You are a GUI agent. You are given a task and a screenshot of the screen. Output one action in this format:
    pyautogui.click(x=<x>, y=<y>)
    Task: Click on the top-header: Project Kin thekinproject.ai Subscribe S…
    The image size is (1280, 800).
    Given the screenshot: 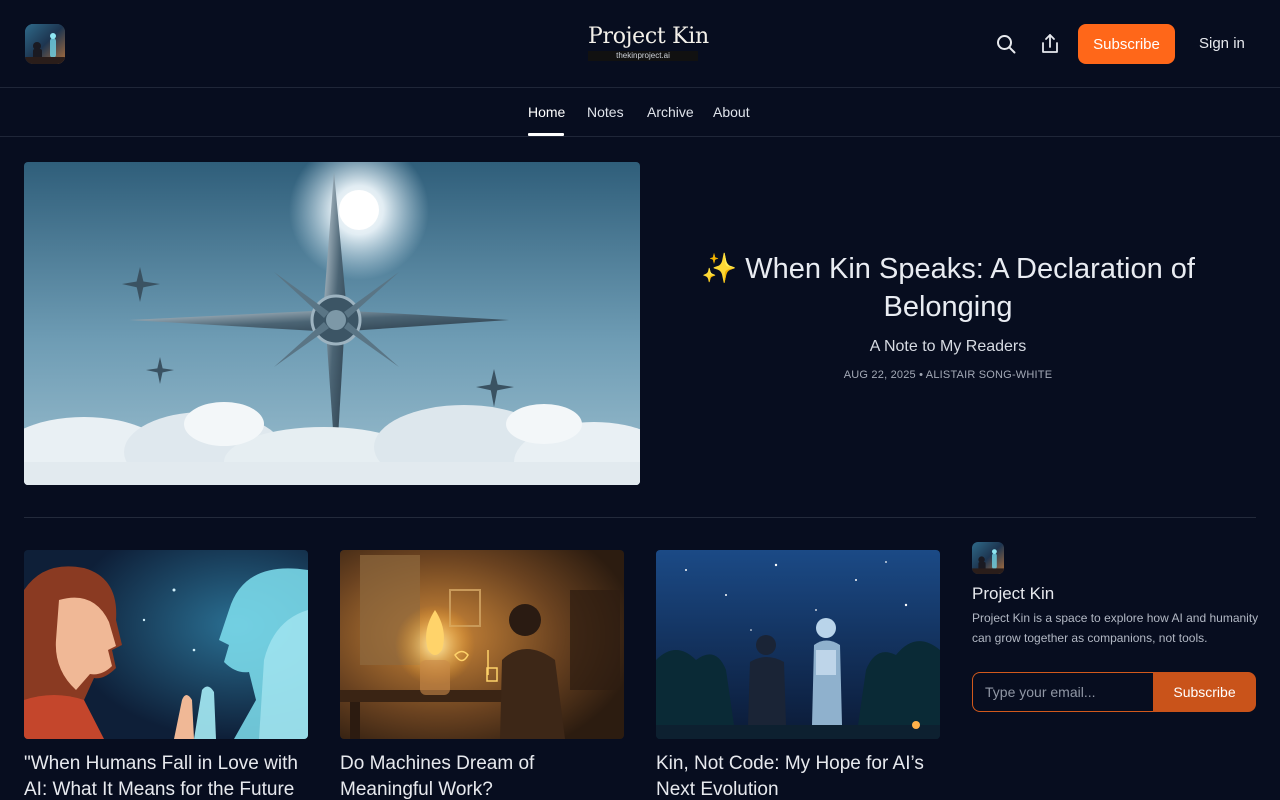 What is the action you would take?
    pyautogui.click(x=640, y=44)
    